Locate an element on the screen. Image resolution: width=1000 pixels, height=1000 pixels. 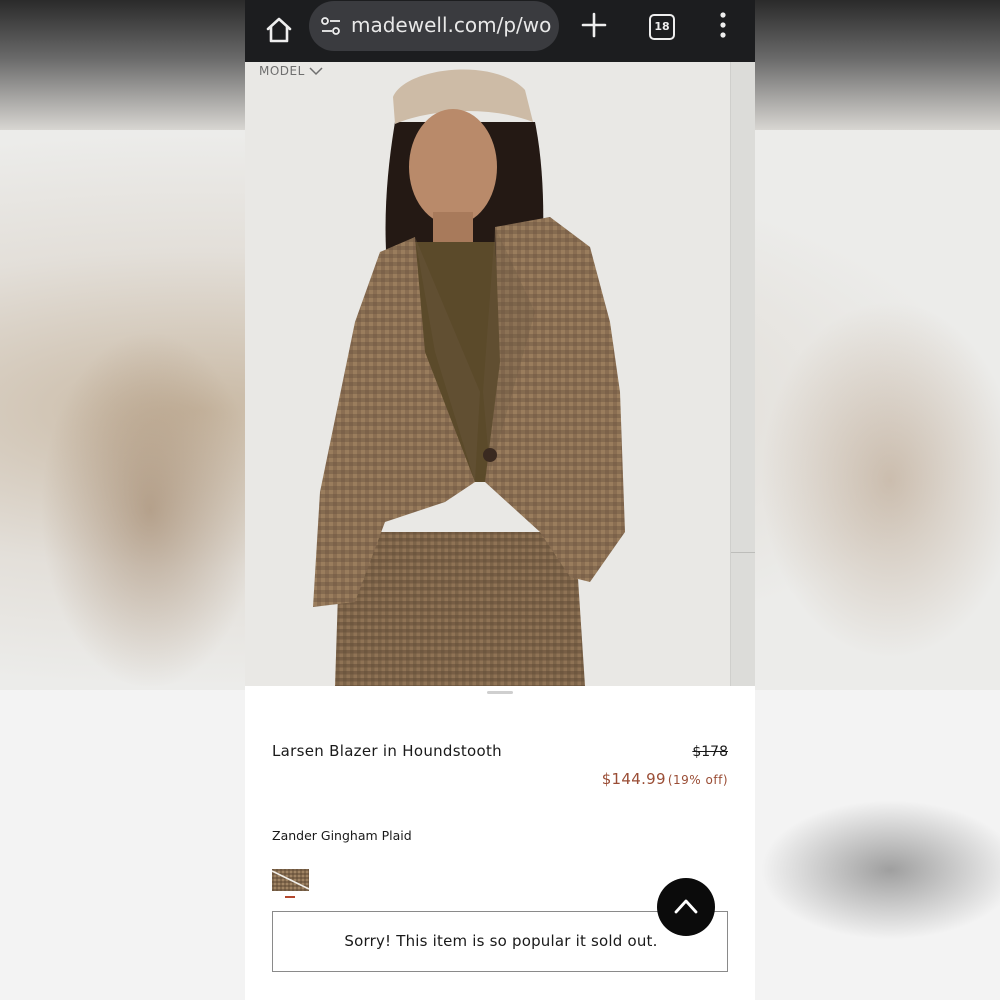
original-price: $178 is located at coordinates (710, 752).